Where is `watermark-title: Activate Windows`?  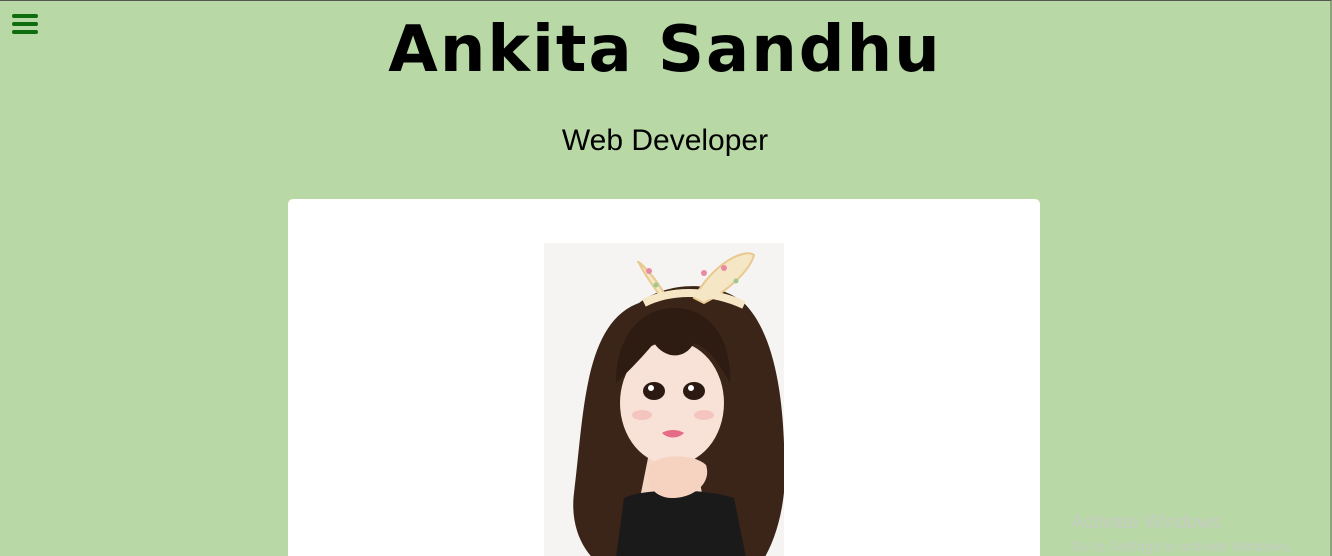
watermark-title: Activate Windows is located at coordinates (1146, 522).